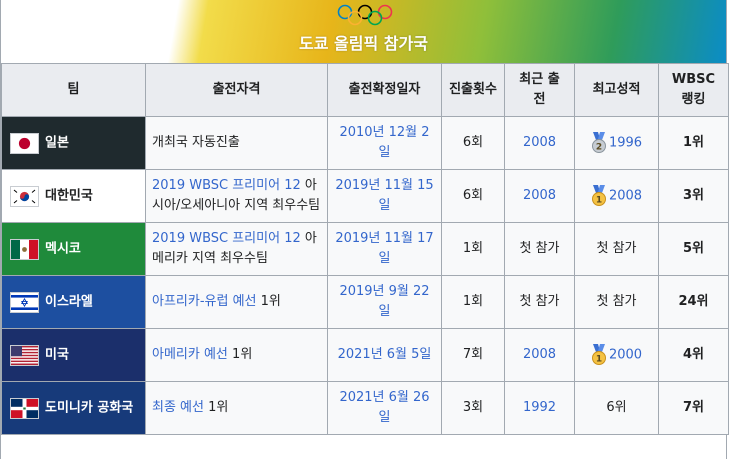 This screenshot has width=729, height=459. I want to click on header-row: 팀 출전자격 출전확정일자 진출횟수 최근 출전 최고성적 WBSC 랭킹, so click(365, 90).